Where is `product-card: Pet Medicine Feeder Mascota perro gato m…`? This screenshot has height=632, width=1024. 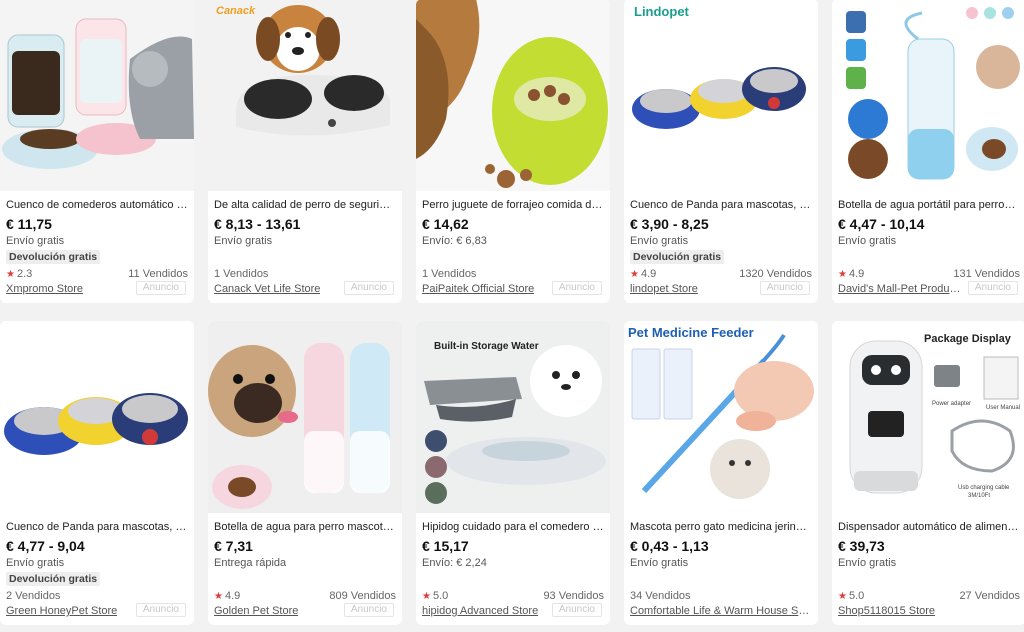
product-card: Pet Medicine Feeder Mascota perro gato m… is located at coordinates (721, 473).